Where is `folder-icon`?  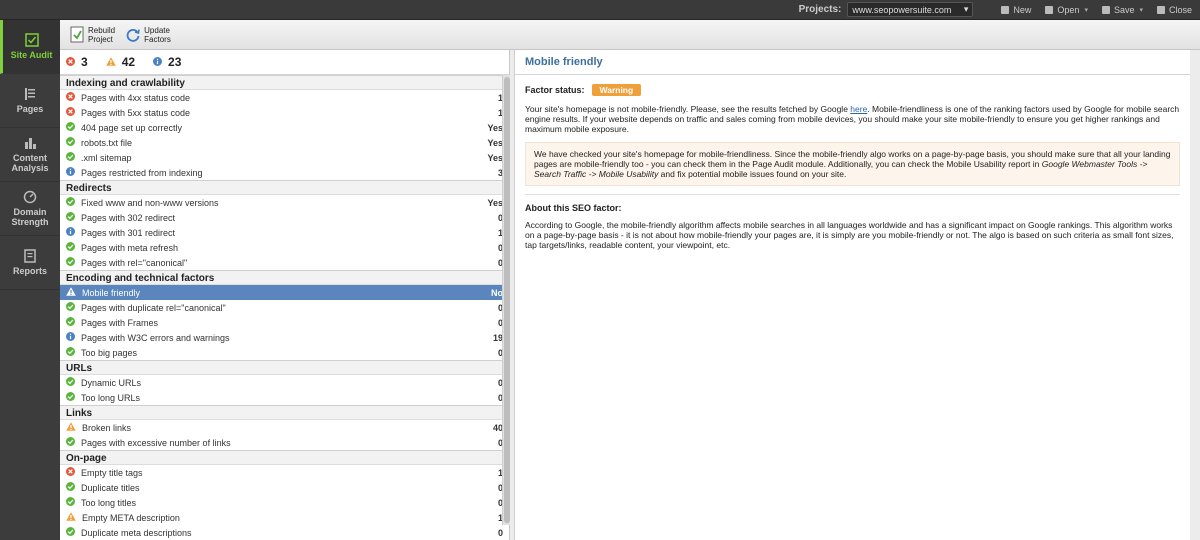 folder-icon is located at coordinates (1049, 9).